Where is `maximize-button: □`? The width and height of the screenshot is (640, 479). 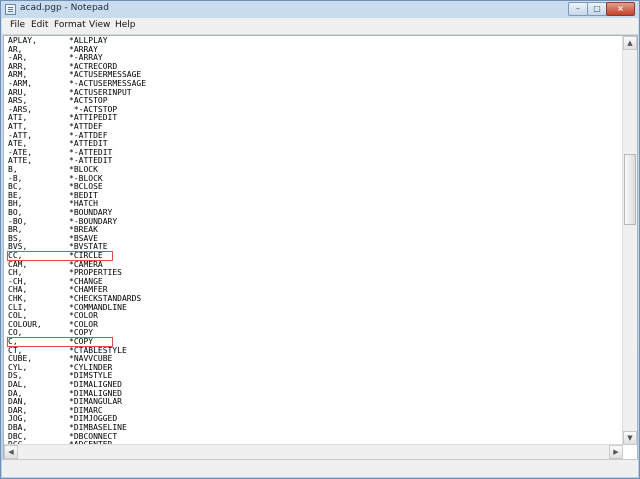
maximize-button: □ is located at coordinates (597, 9).